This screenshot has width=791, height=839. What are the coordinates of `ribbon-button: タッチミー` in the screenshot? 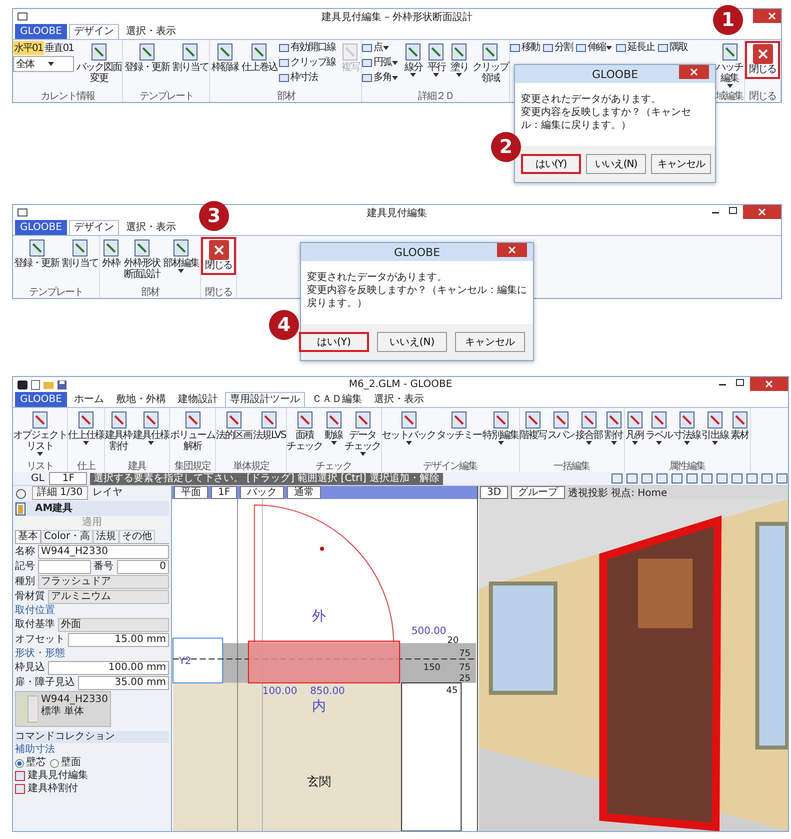 It's located at (459, 425).